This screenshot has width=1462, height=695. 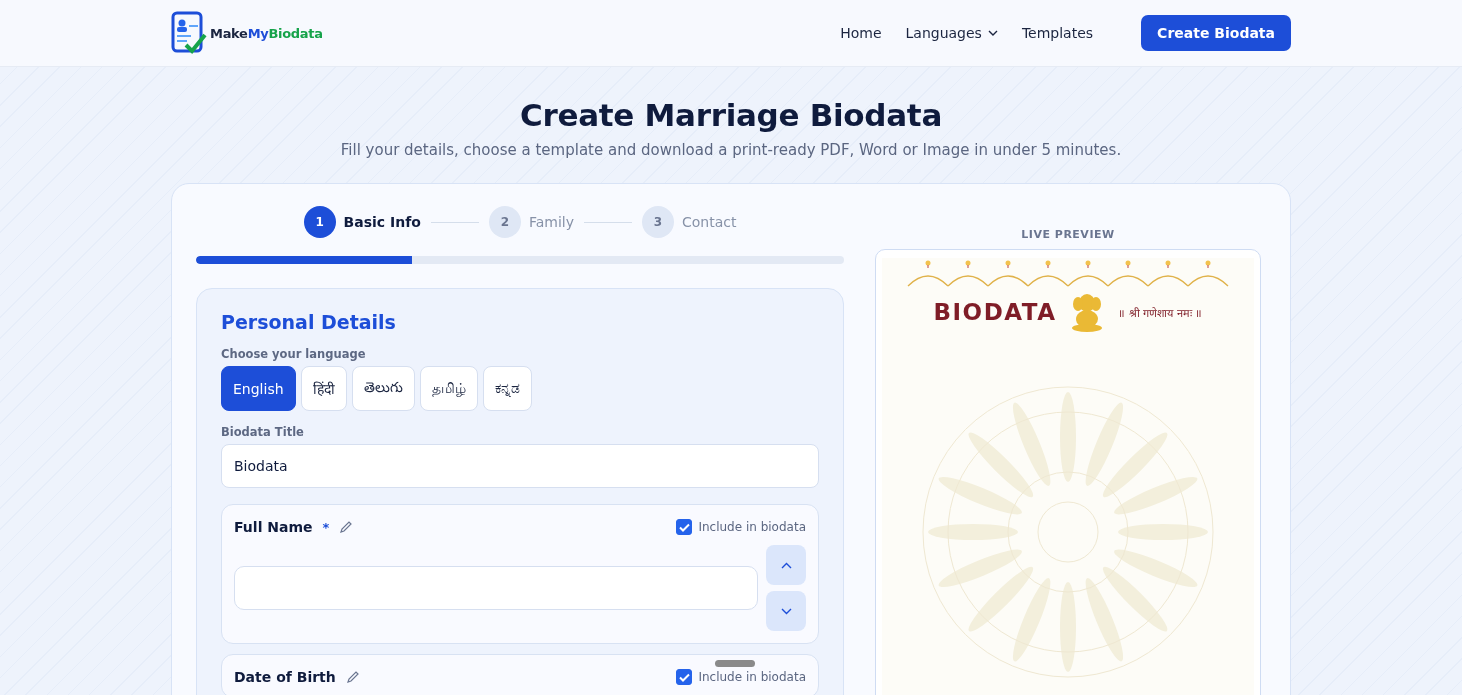 I want to click on field-label: Full Name, so click(x=273, y=527).